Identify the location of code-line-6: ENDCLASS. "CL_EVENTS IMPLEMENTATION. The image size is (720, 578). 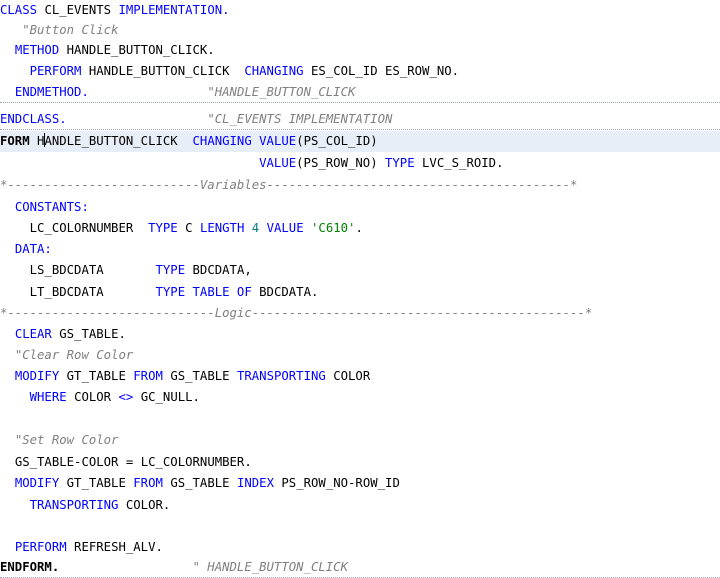
(360, 119).